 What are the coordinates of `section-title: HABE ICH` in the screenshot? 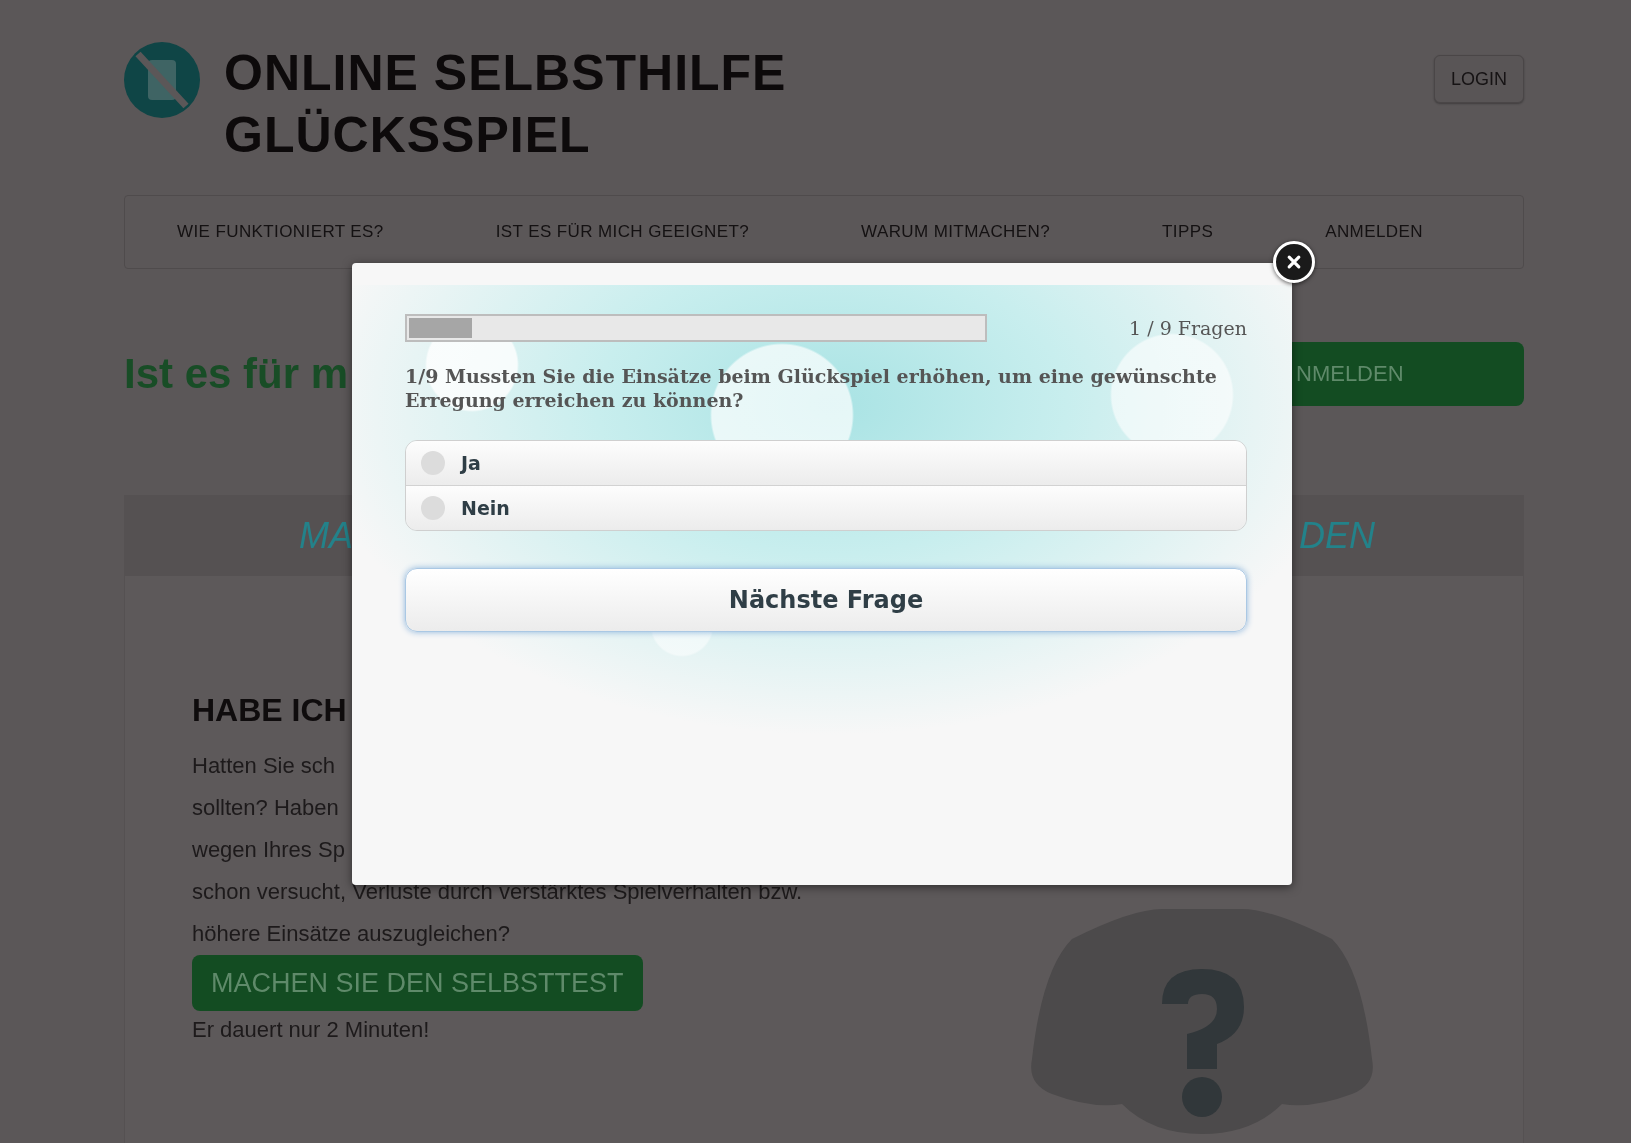 It's located at (270, 710).